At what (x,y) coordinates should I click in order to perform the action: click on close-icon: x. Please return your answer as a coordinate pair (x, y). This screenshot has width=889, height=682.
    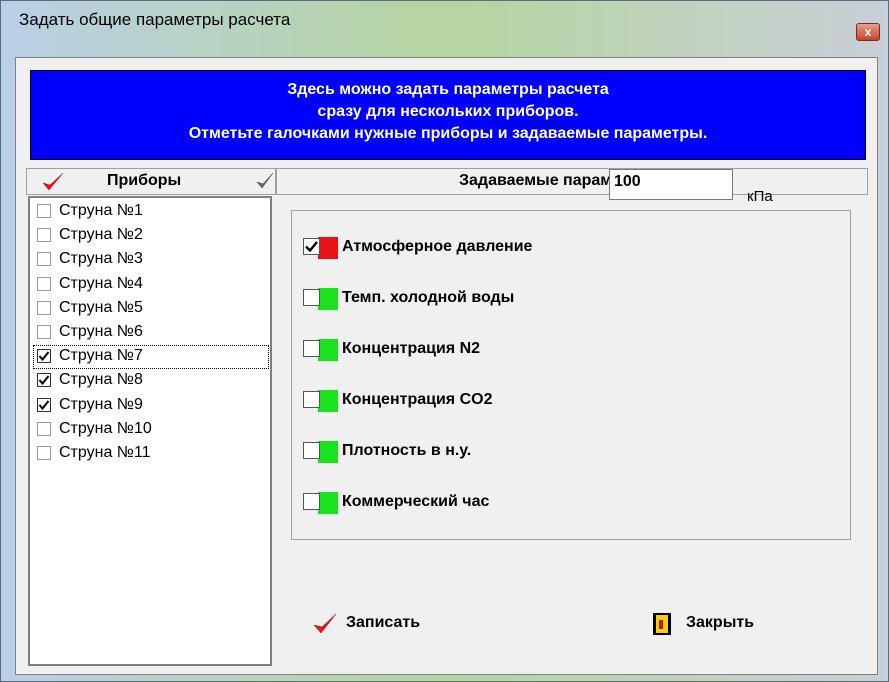
    Looking at the image, I should click on (868, 32).